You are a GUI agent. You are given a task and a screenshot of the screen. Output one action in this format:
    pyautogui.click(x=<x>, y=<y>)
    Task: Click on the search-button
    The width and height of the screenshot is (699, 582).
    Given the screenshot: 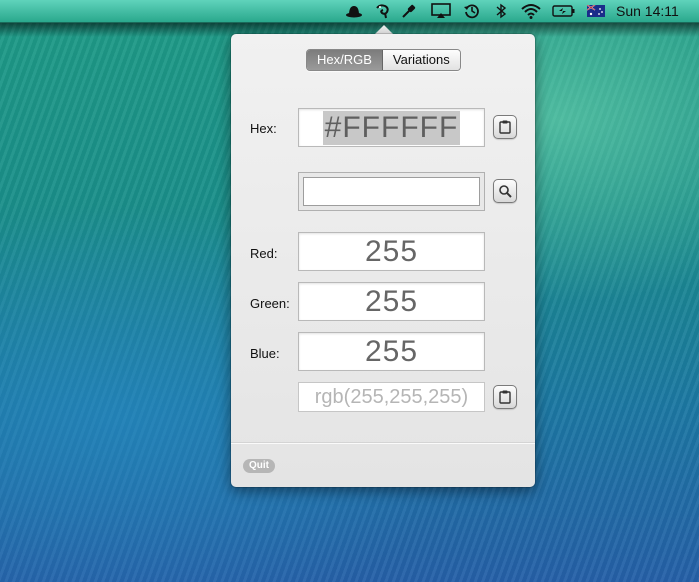 What is the action you would take?
    pyautogui.click(x=505, y=191)
    